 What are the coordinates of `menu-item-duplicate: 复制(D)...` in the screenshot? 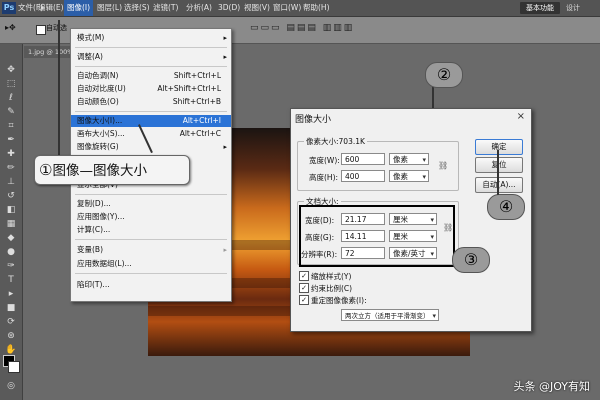 It's located at (151, 204).